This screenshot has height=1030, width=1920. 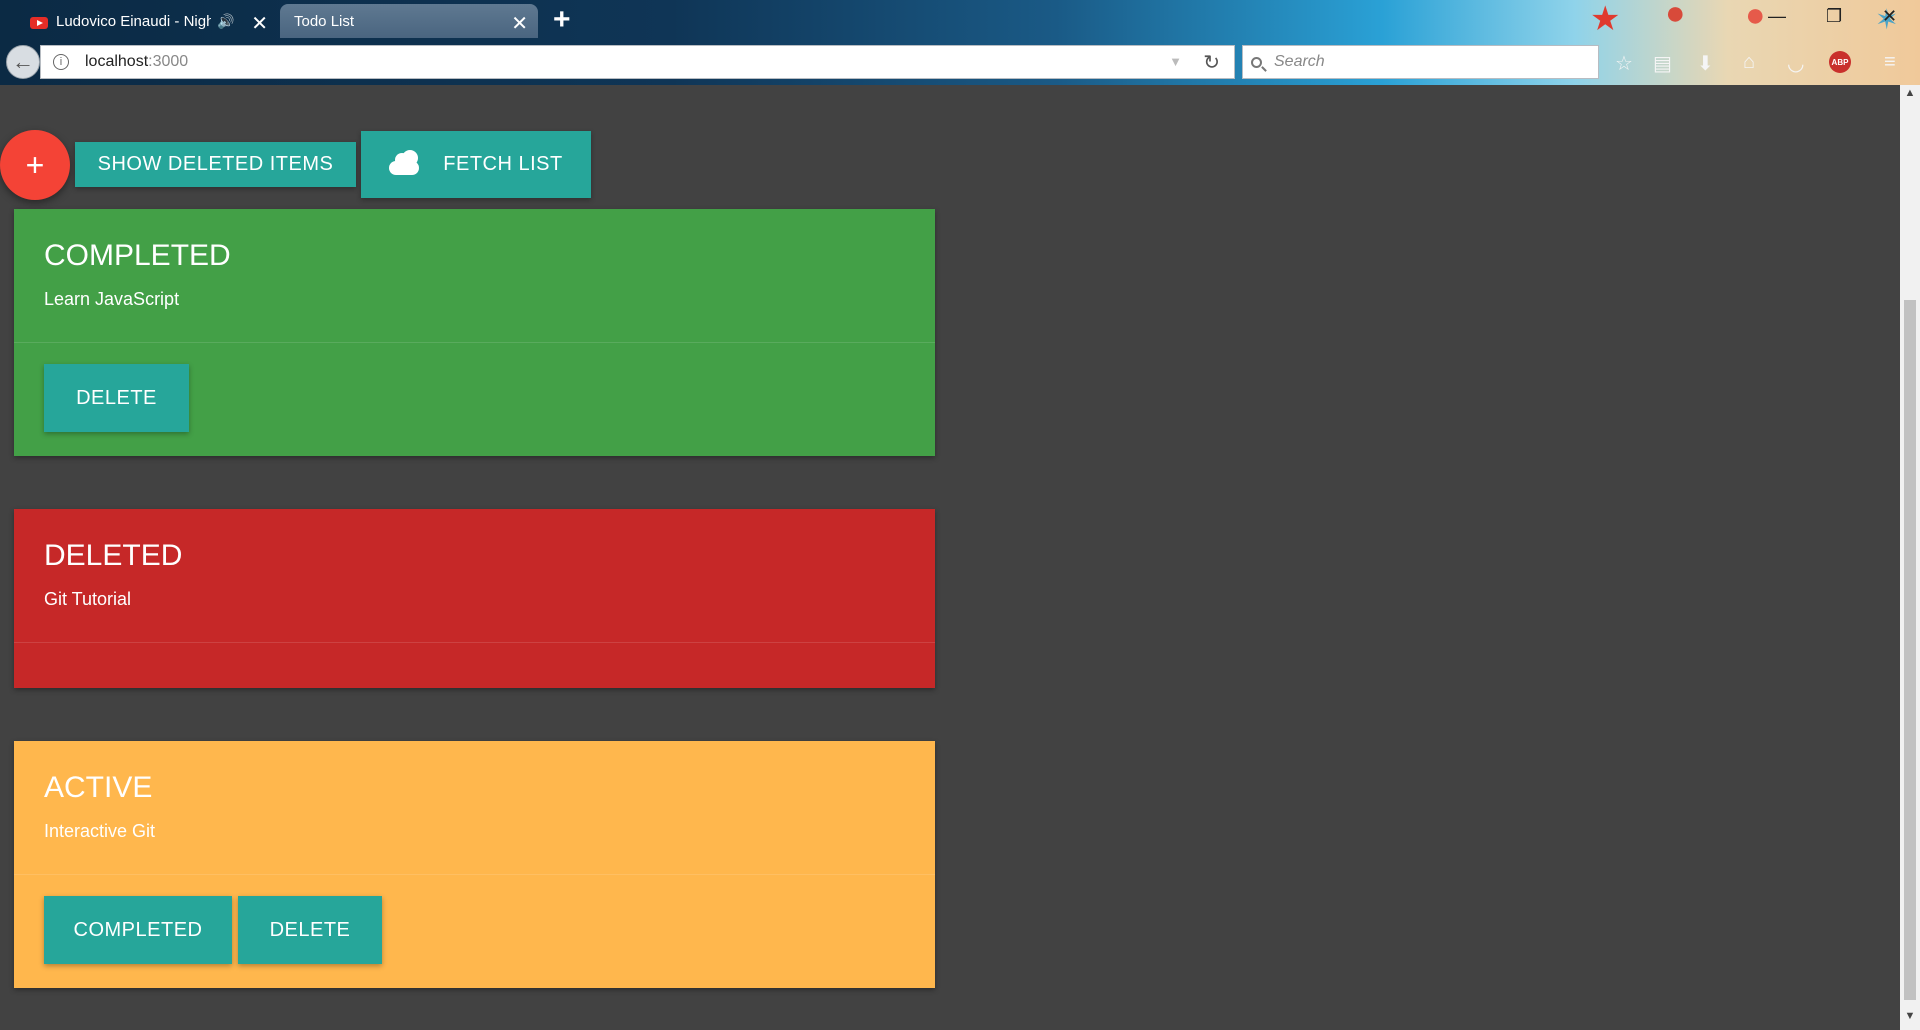 What do you see at coordinates (137, 255) in the screenshot?
I see `card-status-title: COMPLETED` at bounding box center [137, 255].